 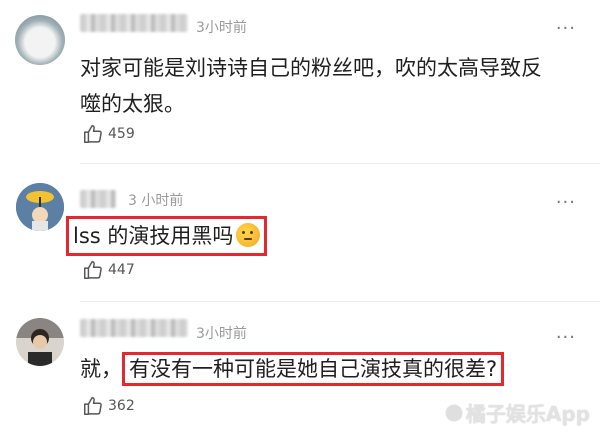 I want to click on like-button: 362, so click(x=108, y=406).